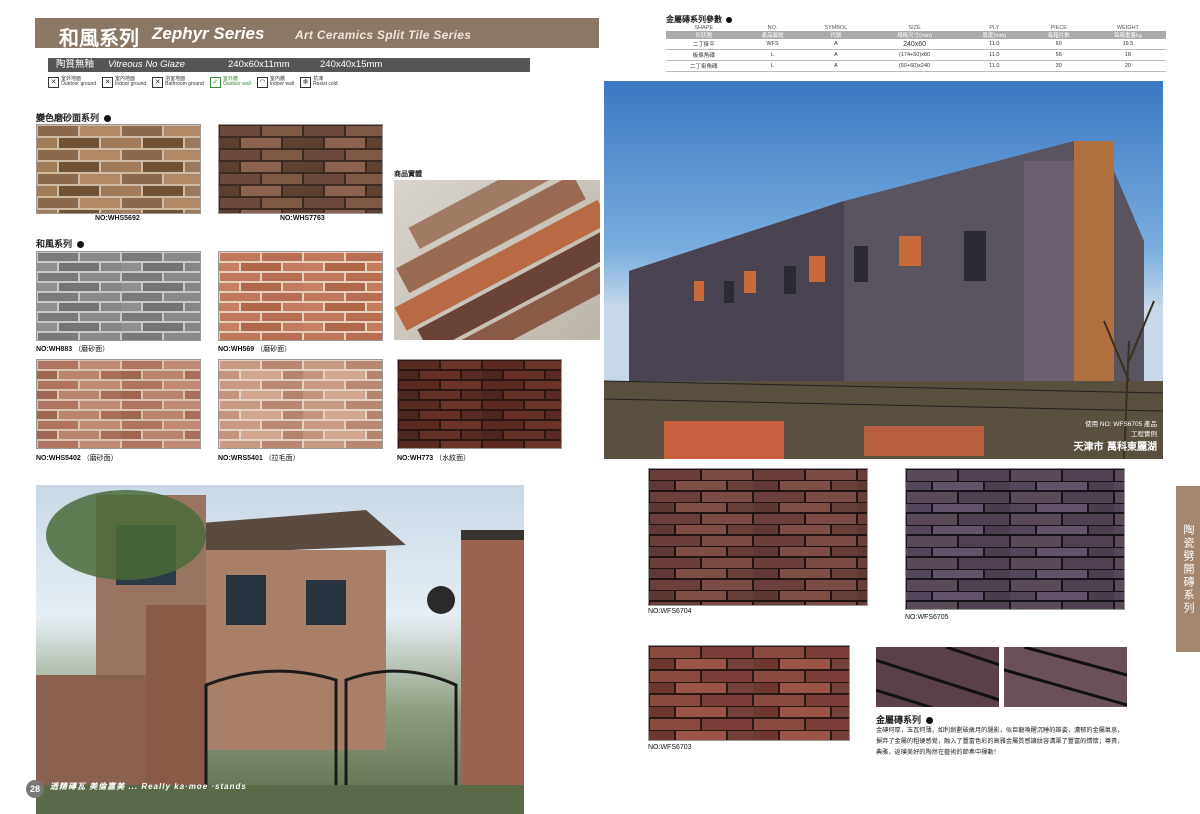  Describe the element at coordinates (1188, 569) in the screenshot. I see `side-tab: 陶瓷劈開磚系列` at that location.